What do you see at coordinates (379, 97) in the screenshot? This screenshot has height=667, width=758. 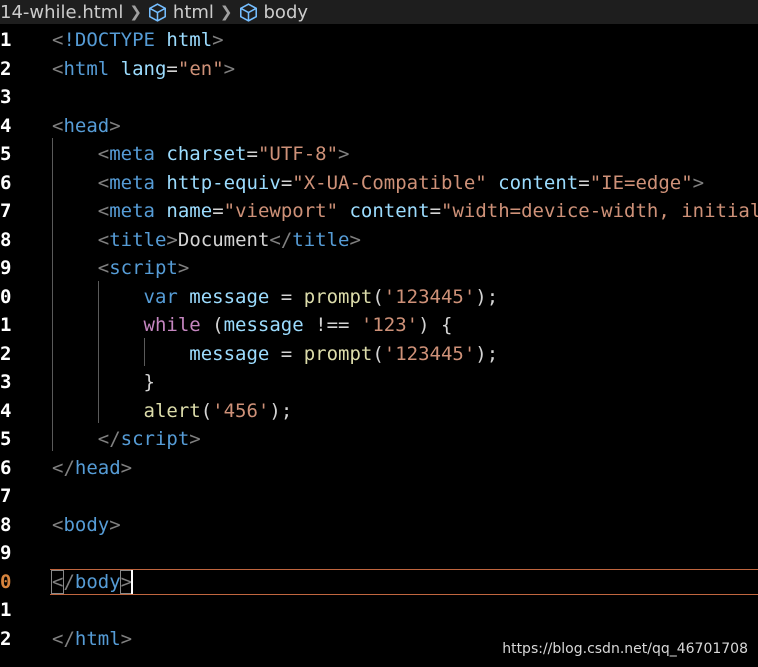 I see `code-line: 3` at bounding box center [379, 97].